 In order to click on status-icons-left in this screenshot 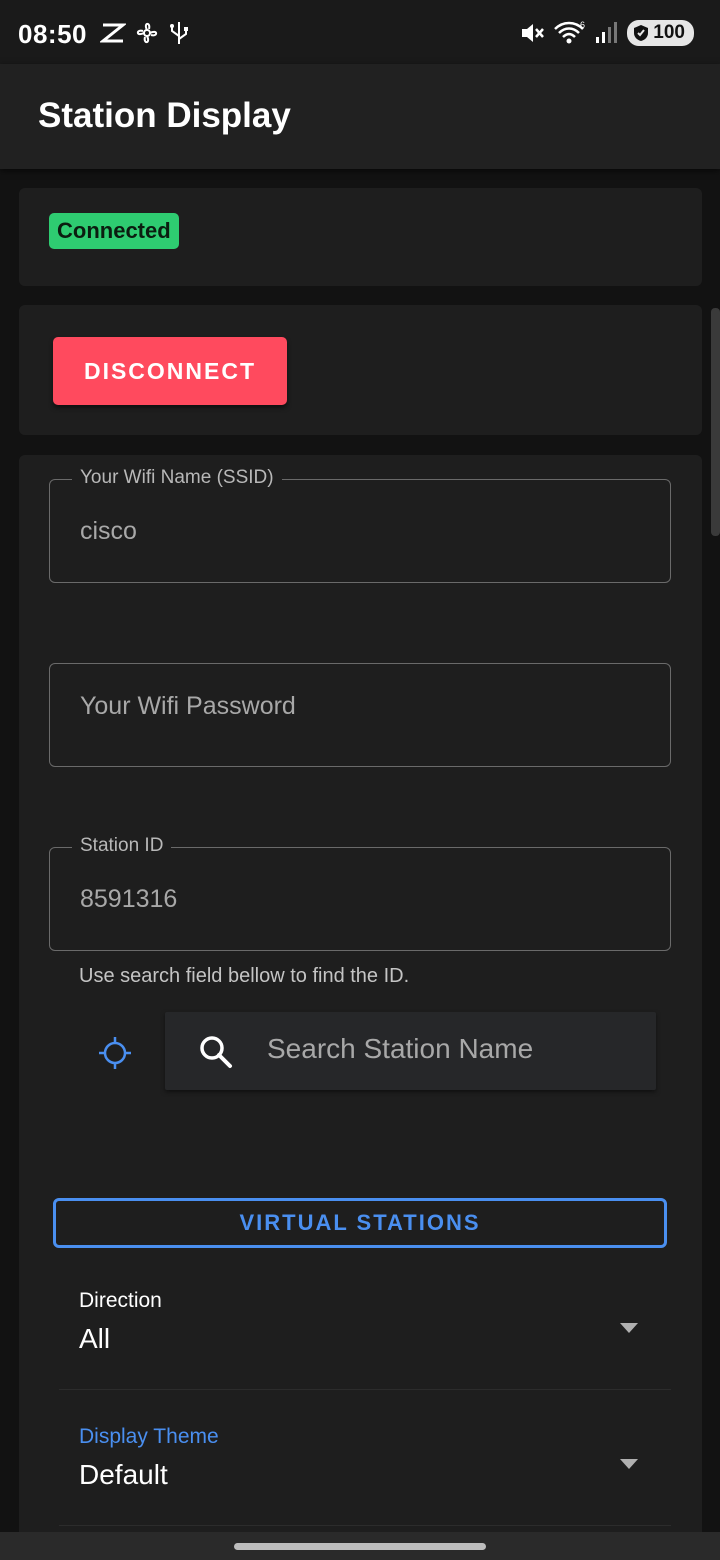, I will do `click(145, 33)`.